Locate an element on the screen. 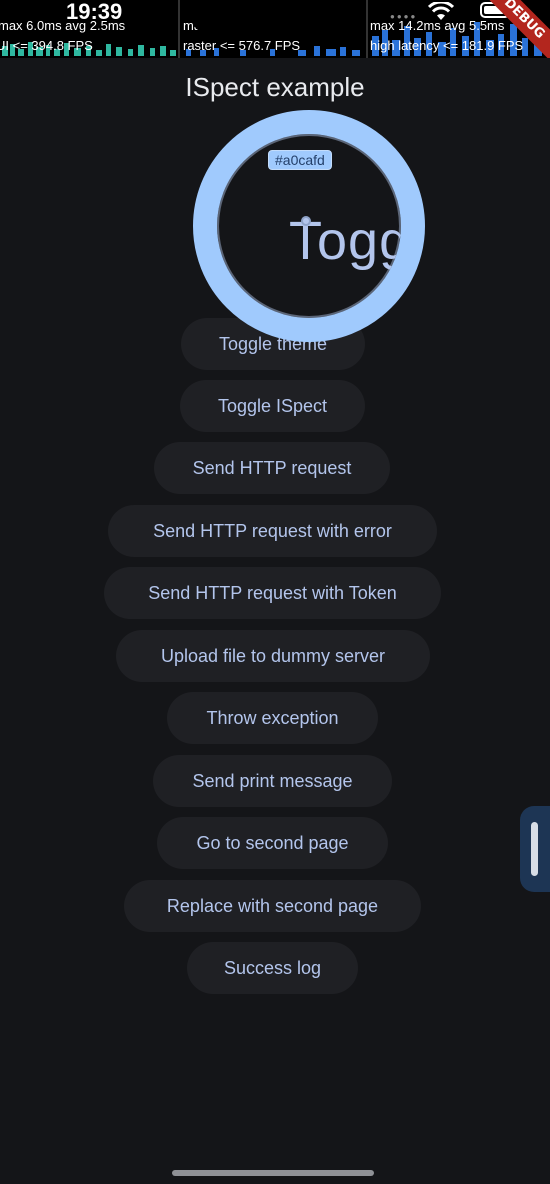 The width and height of the screenshot is (550, 1184). perf-ui-line2: UI <= 394.8 FPS is located at coordinates (46, 45).